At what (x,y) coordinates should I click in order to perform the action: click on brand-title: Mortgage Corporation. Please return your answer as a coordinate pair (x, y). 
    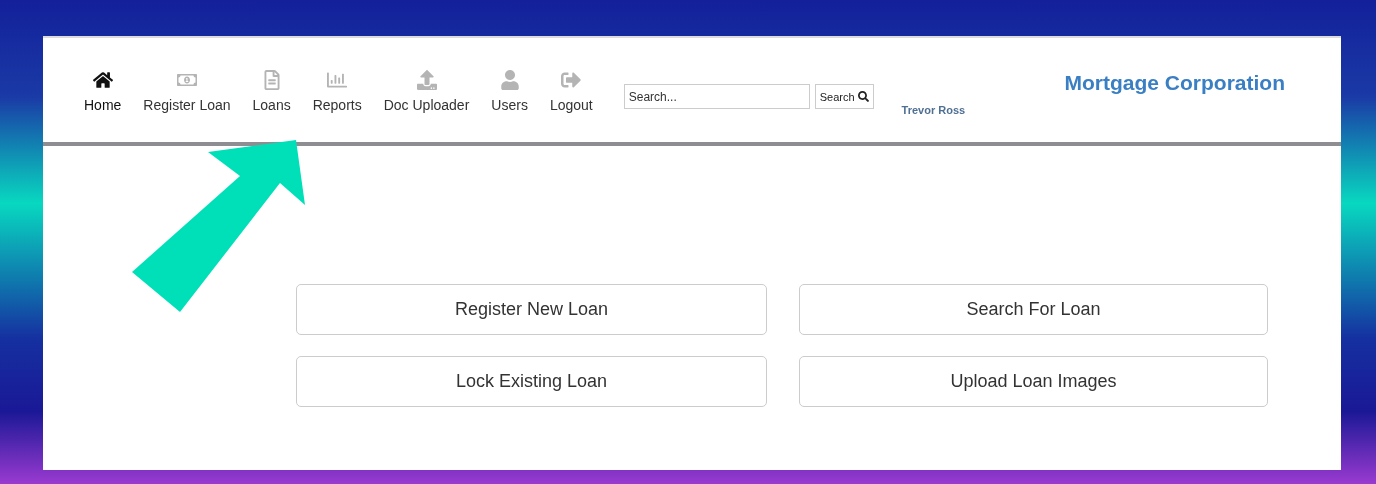
    Looking at the image, I should click on (1174, 83).